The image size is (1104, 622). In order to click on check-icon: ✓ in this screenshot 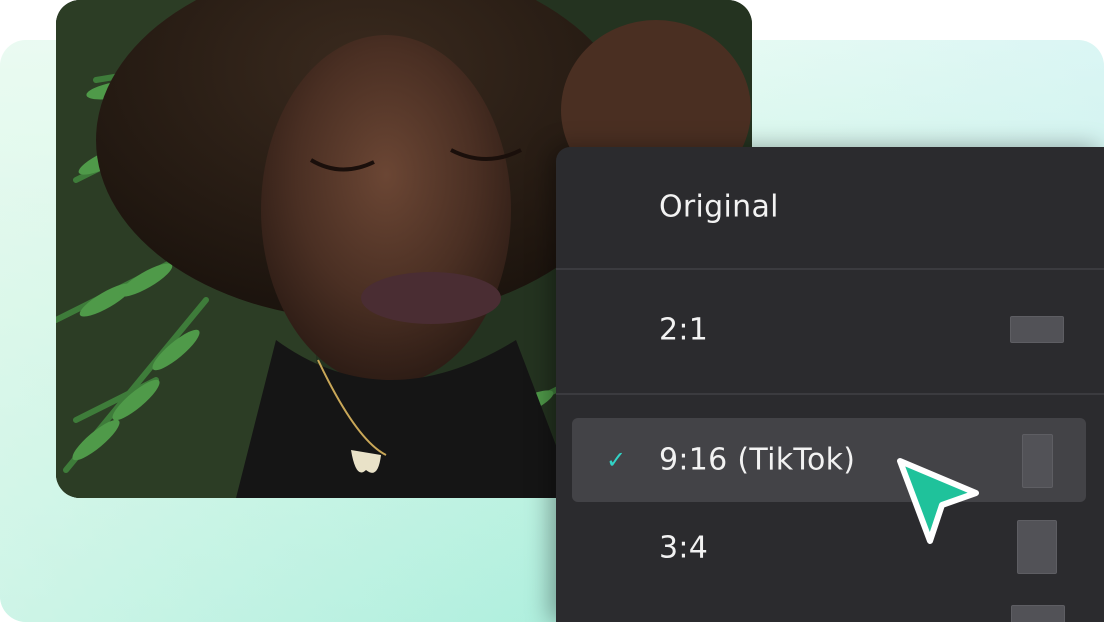, I will do `click(616, 460)`.